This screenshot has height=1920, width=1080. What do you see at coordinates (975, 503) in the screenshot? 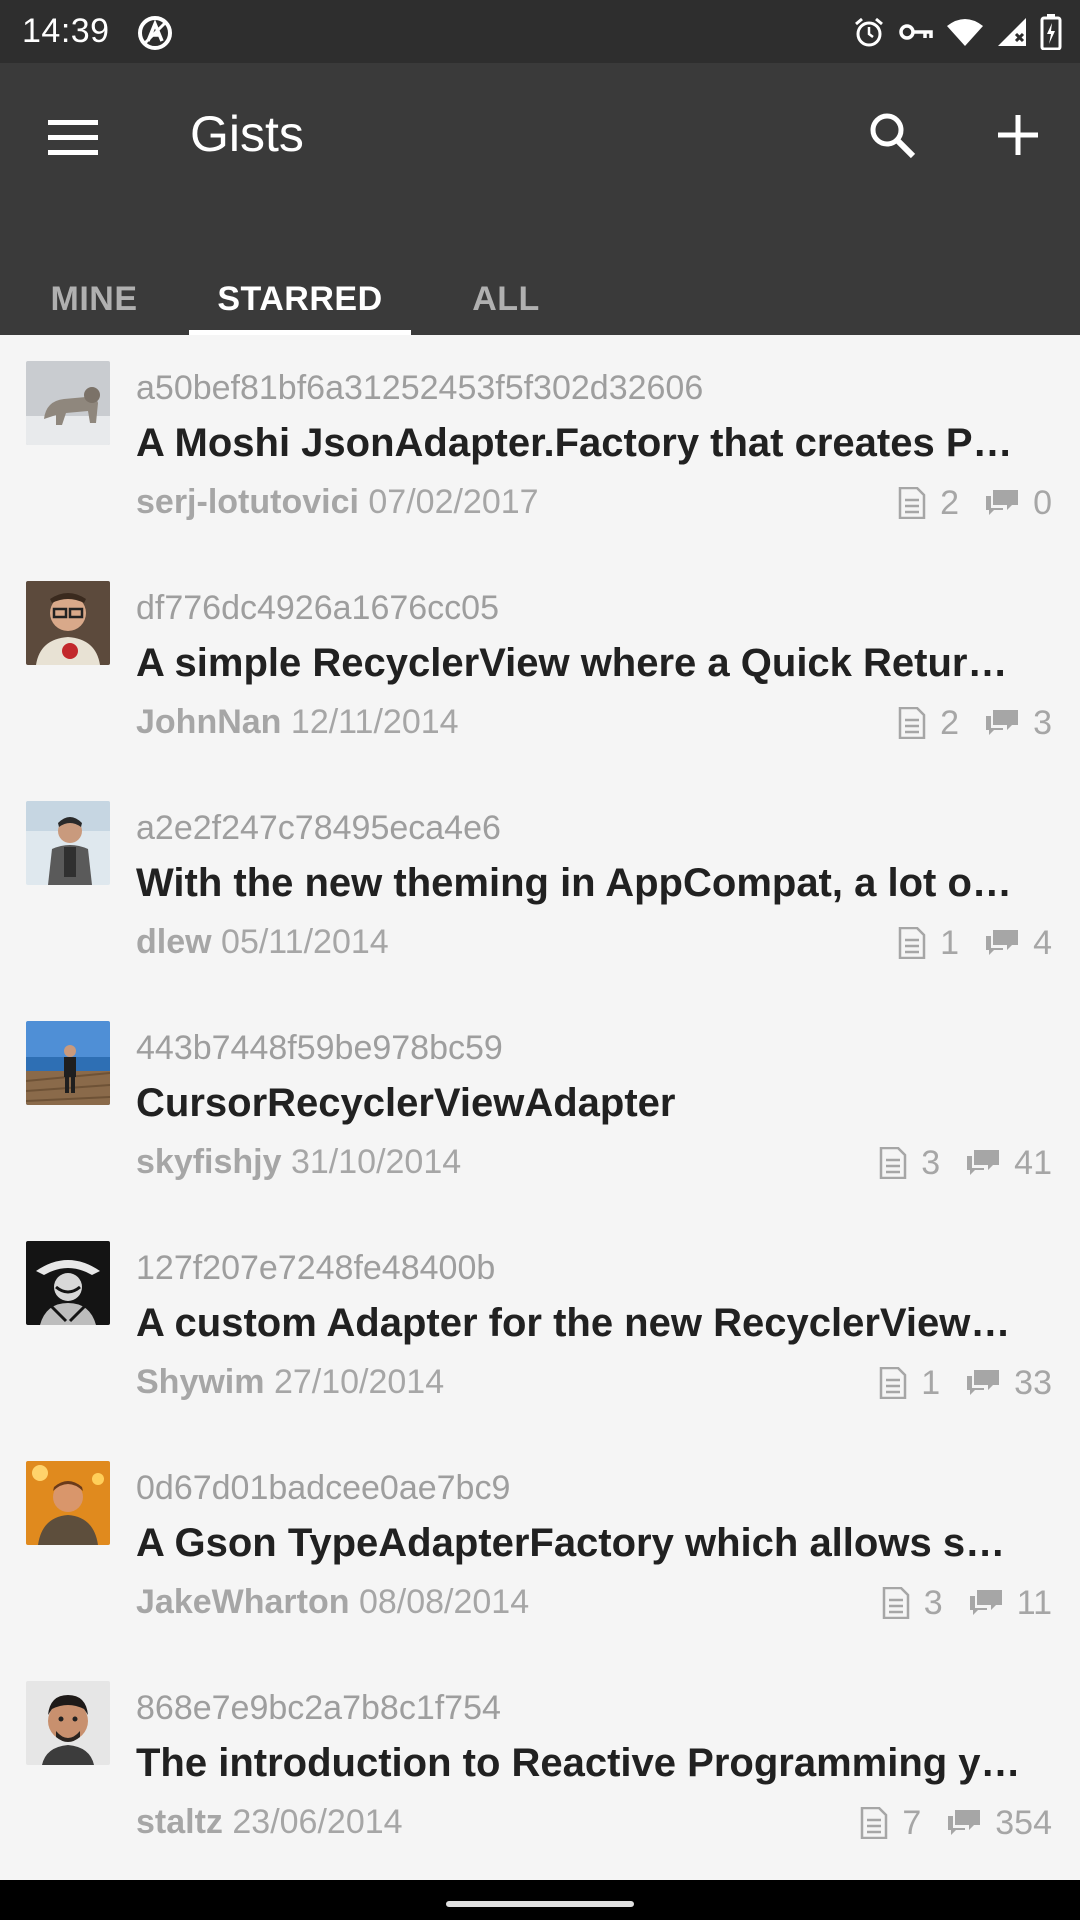
I see `gist-stats: 2 0` at bounding box center [975, 503].